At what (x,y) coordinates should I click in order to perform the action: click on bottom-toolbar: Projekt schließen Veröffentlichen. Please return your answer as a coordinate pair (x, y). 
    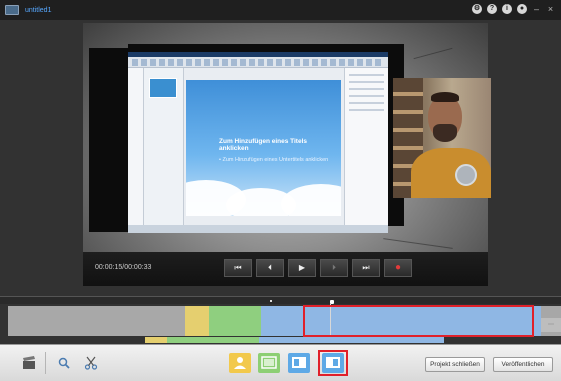
    Looking at the image, I should click on (280, 362).